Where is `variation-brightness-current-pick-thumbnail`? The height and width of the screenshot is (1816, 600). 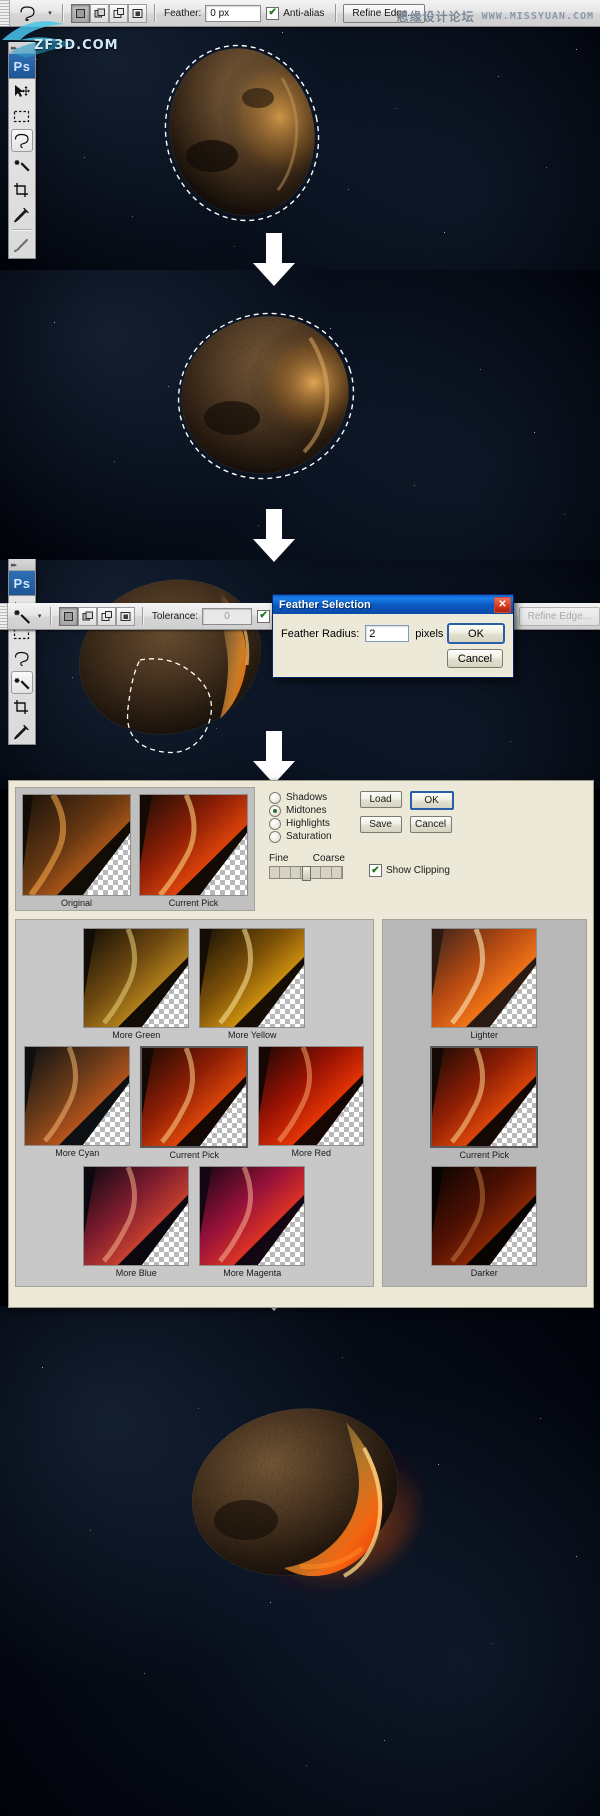 variation-brightness-current-pick-thumbnail is located at coordinates (484, 1097).